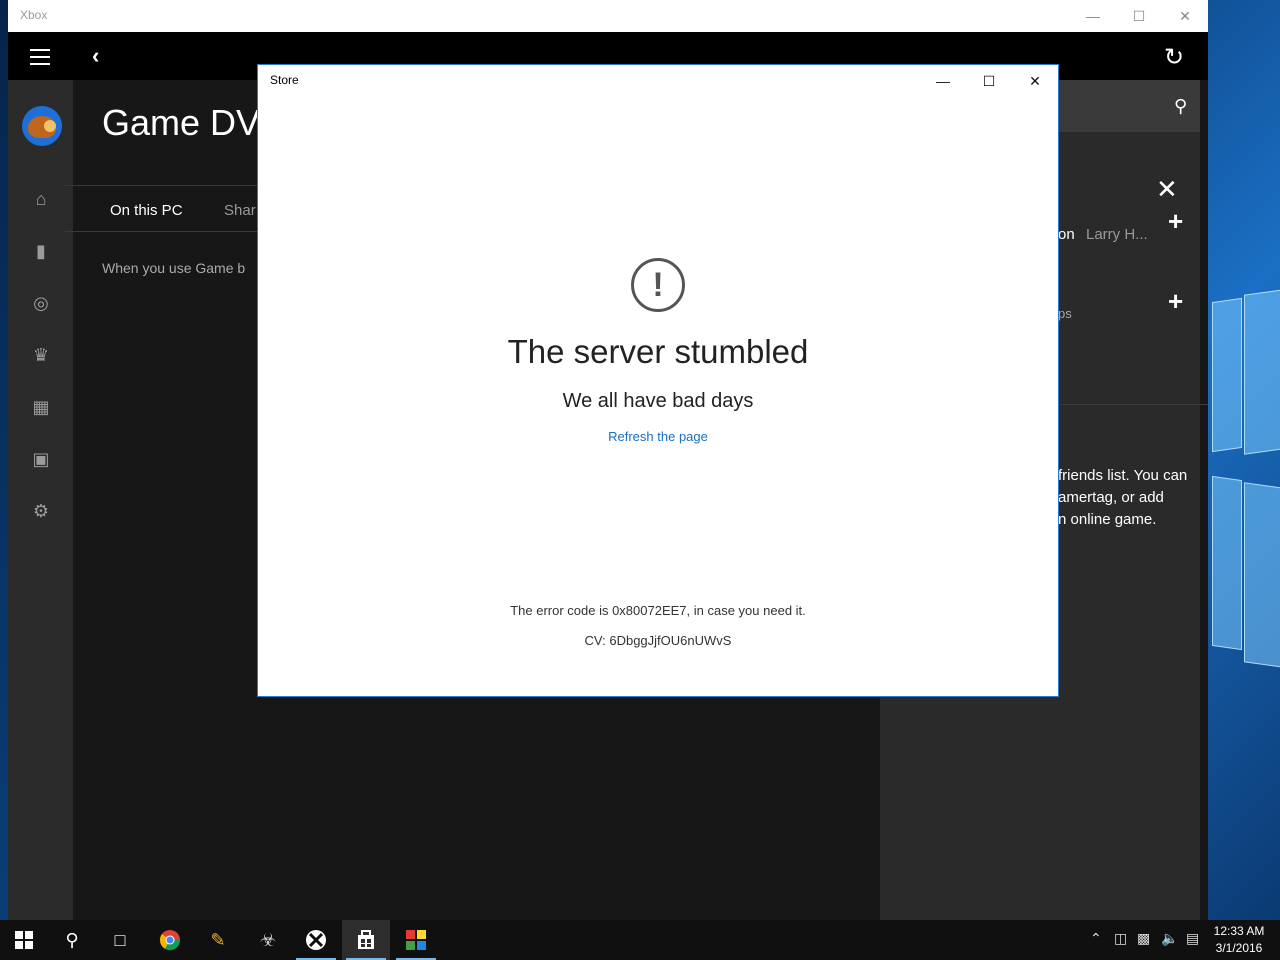 The width and height of the screenshot is (1280, 960). What do you see at coordinates (1035, 81) in the screenshot?
I see `store-close-button: ✕` at bounding box center [1035, 81].